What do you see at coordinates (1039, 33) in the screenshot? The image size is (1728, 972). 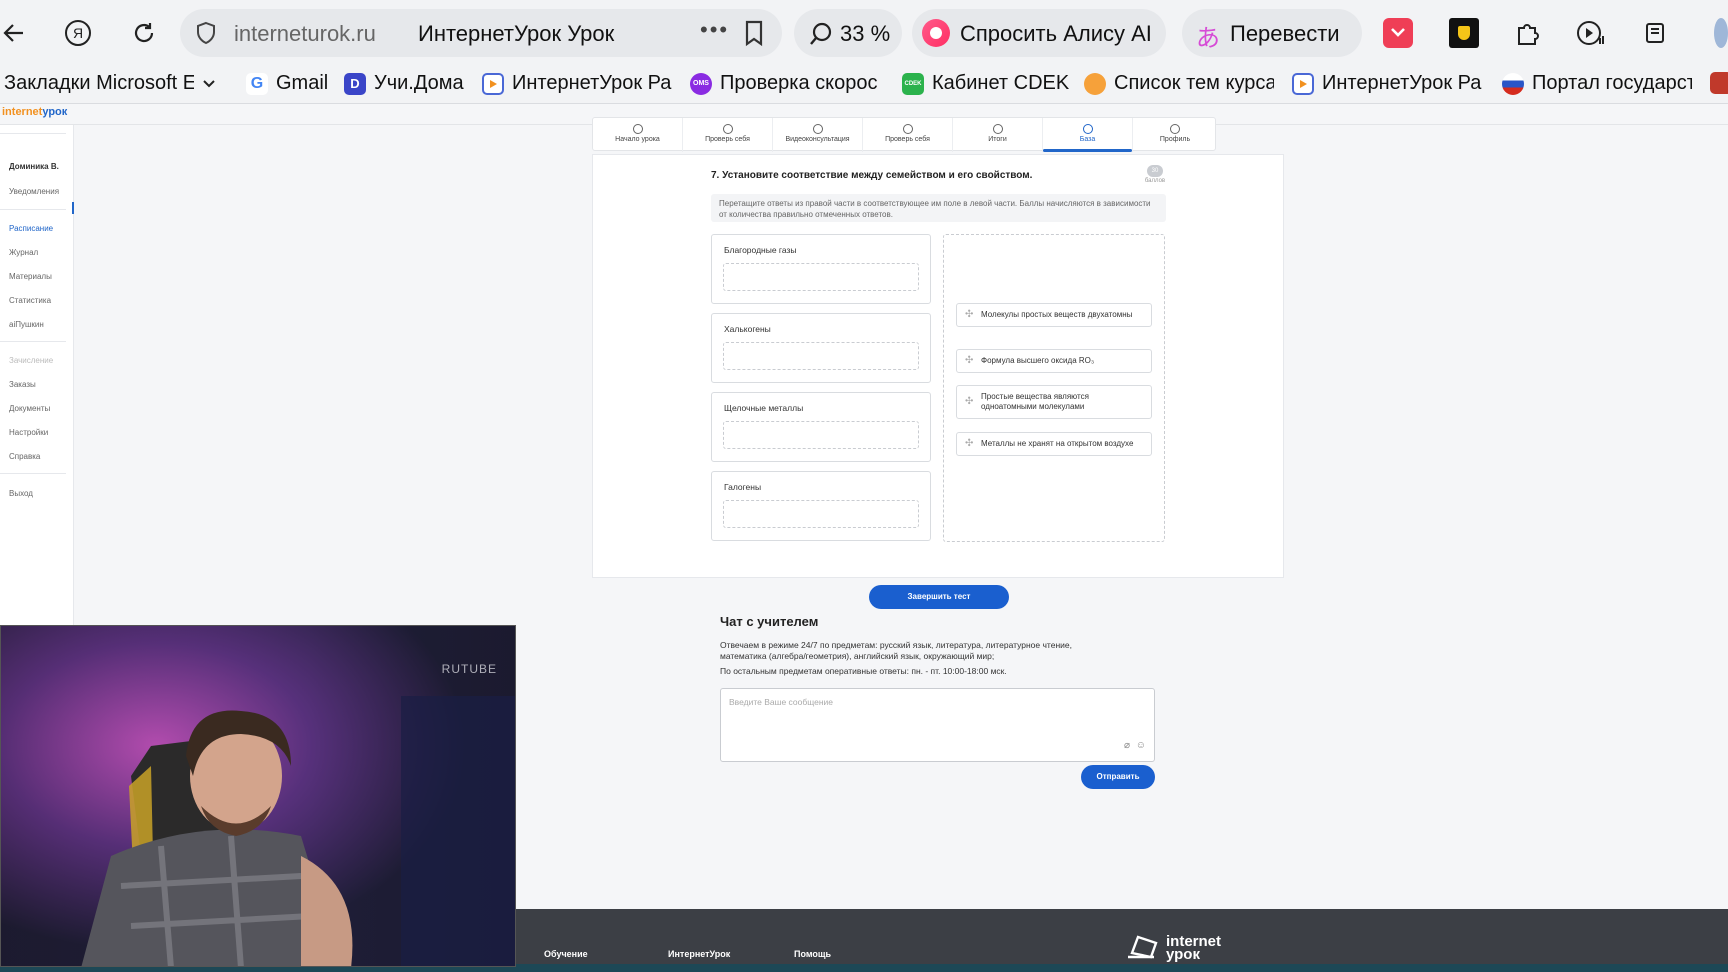 I see `alice-button: Спросить Алису AI` at bounding box center [1039, 33].